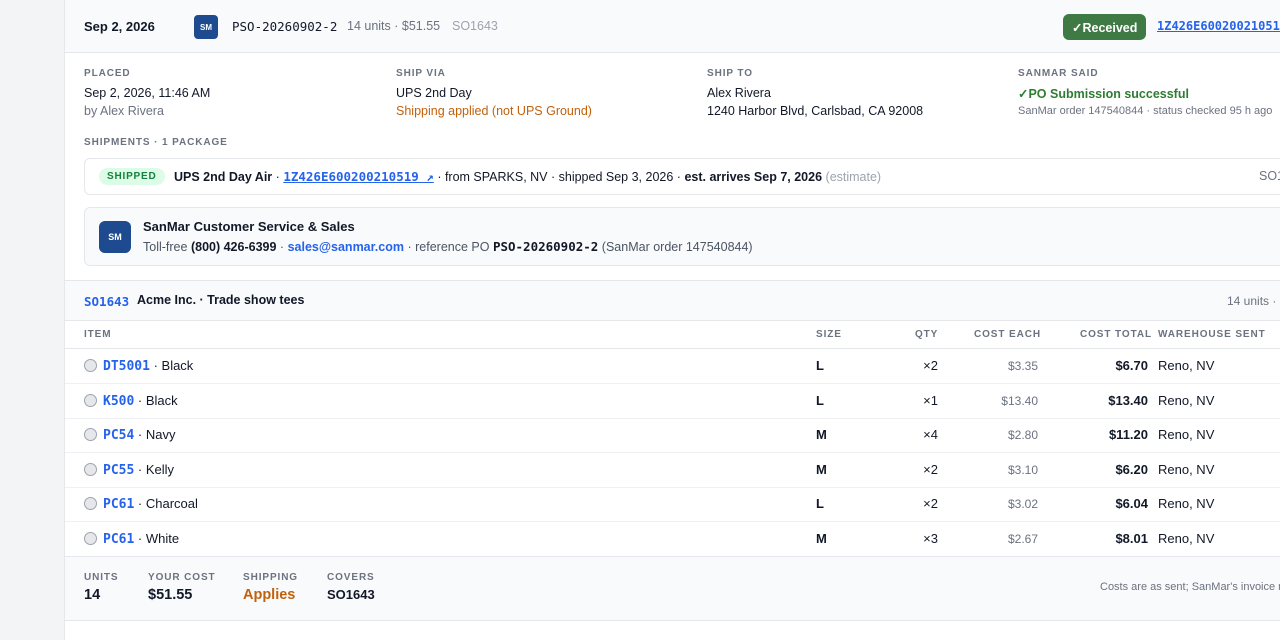 The width and height of the screenshot is (1280, 640). I want to click on table-row: PC54 · Navy M ×4 $2.80 $11.20 Reno, NV, so click(672, 436).